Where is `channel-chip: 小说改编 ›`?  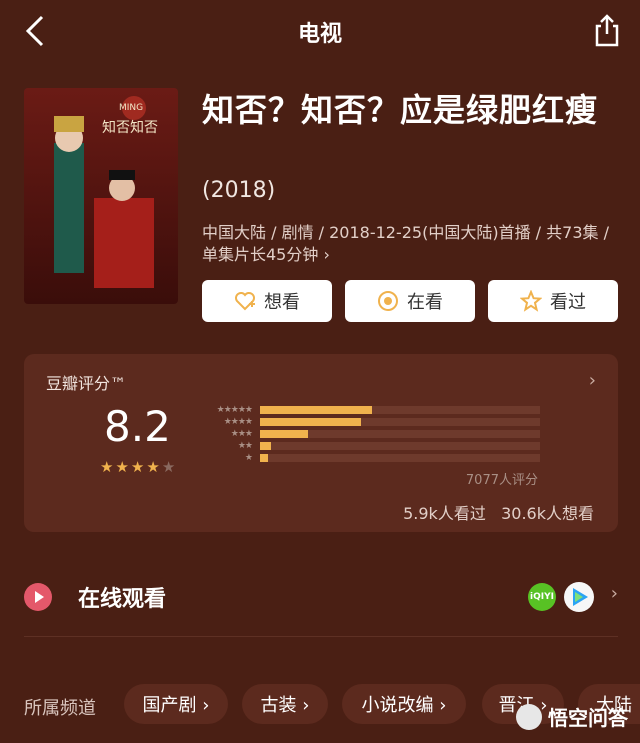
channel-chip: 小说改编 › is located at coordinates (404, 704).